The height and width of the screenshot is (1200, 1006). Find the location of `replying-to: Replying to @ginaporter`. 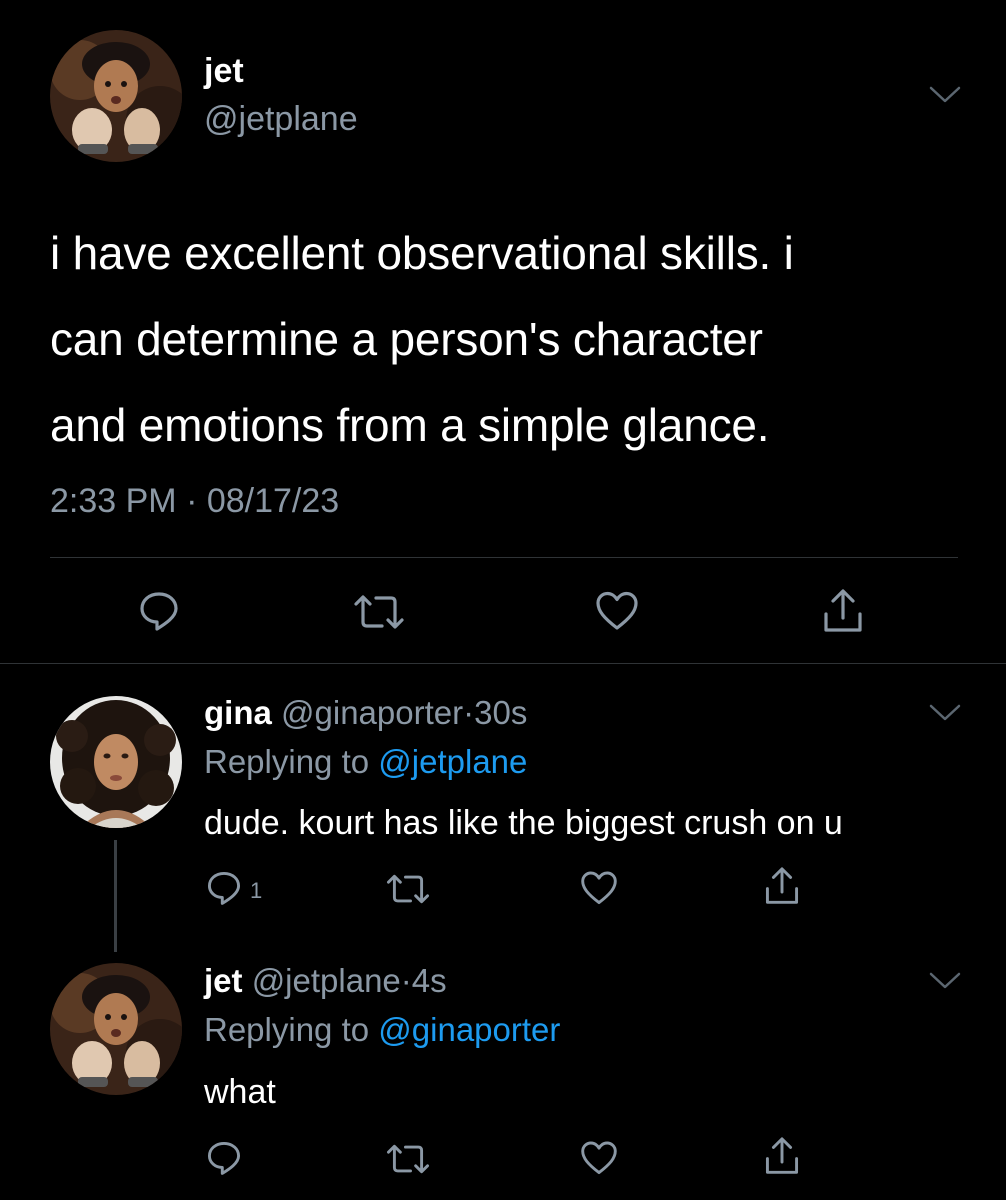

replying-to: Replying to @ginaporter is located at coordinates (382, 1030).